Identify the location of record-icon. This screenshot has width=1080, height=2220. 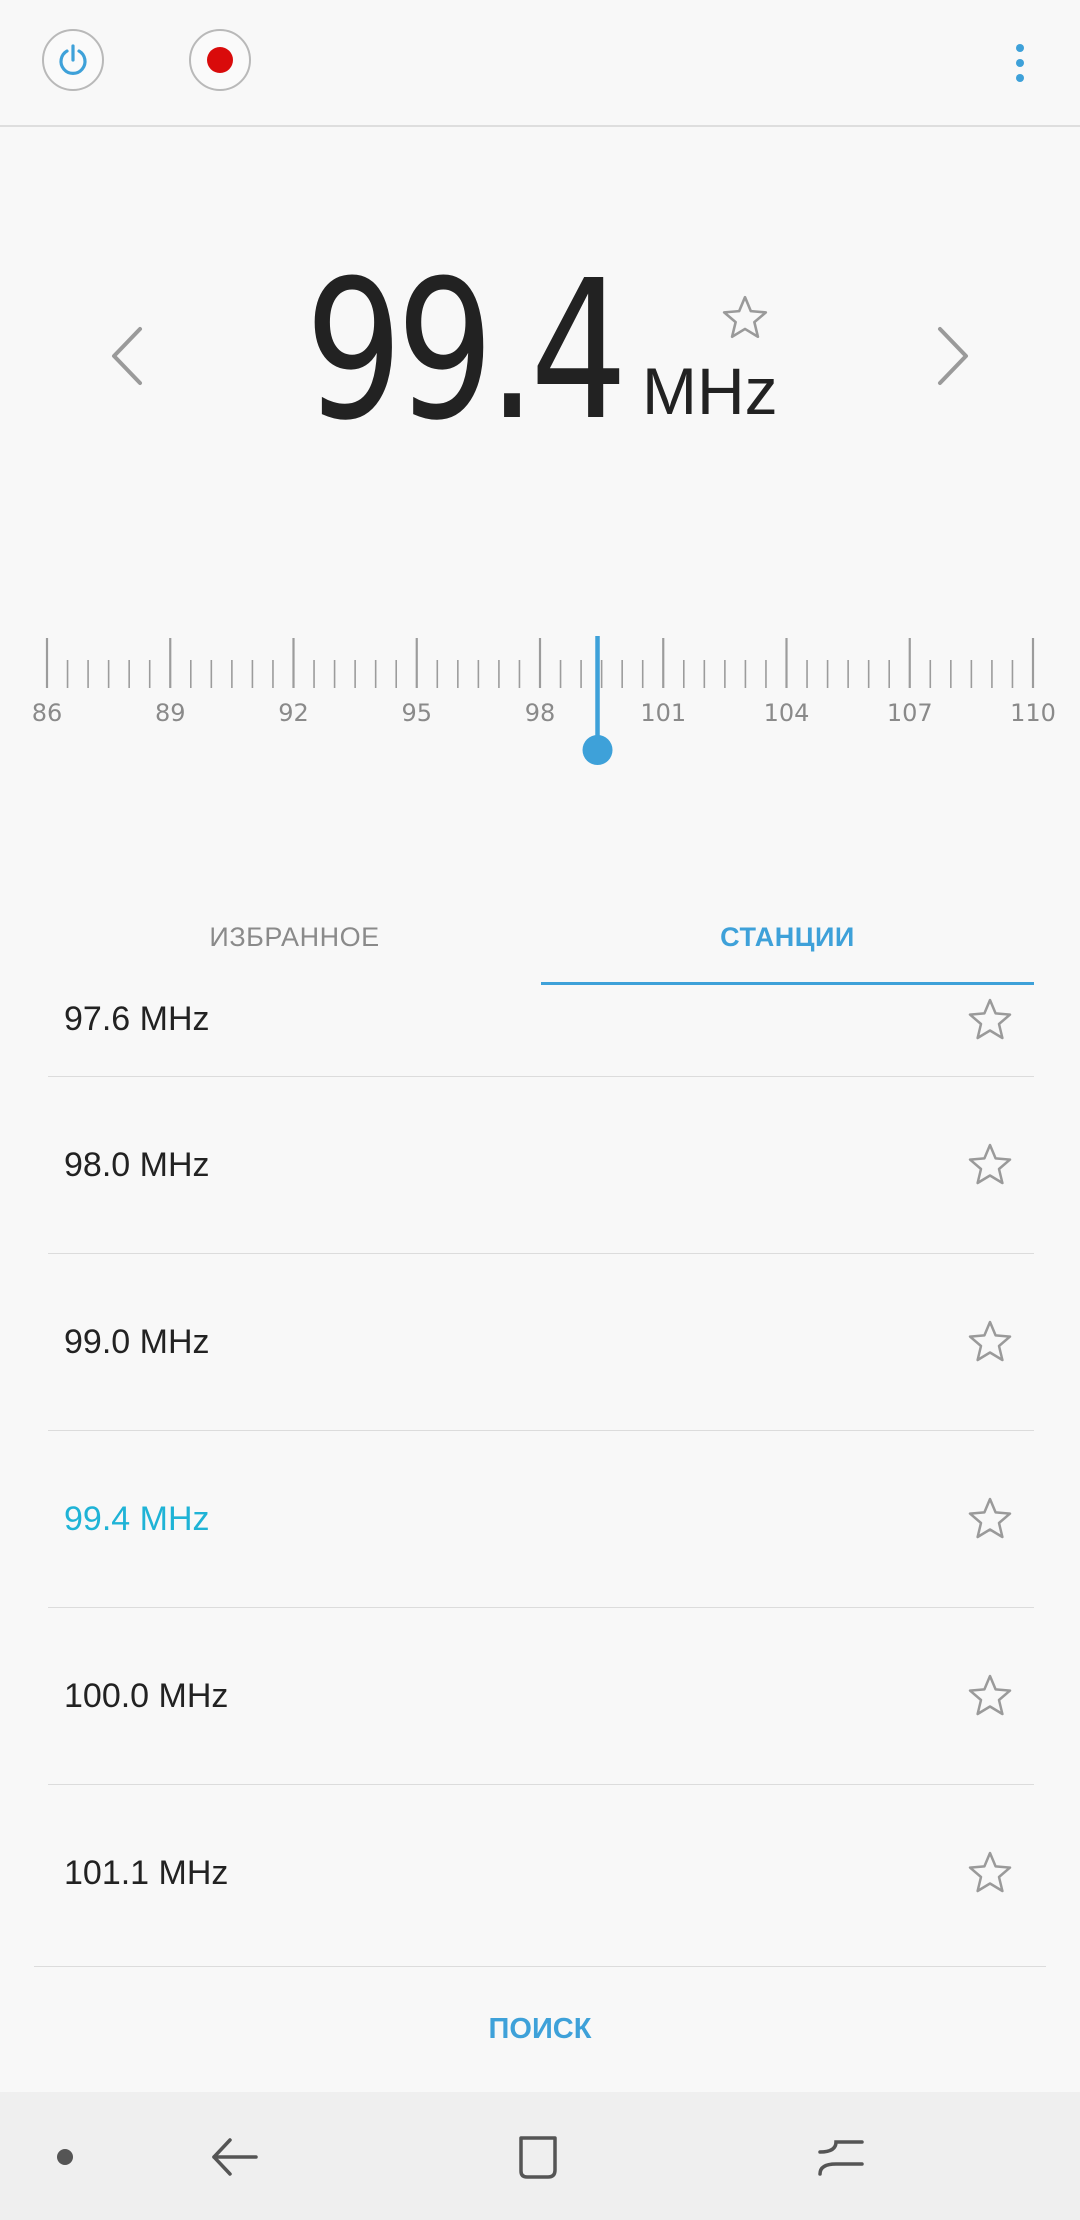
(220, 60).